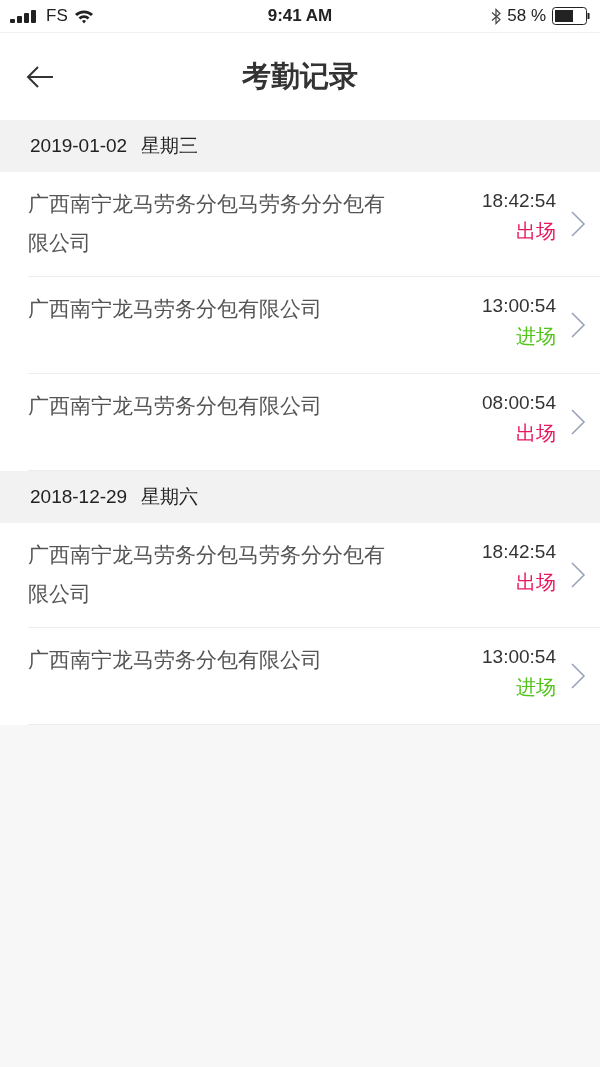 The height and width of the screenshot is (1067, 600). I want to click on page-title: 考勤记录, so click(300, 76).